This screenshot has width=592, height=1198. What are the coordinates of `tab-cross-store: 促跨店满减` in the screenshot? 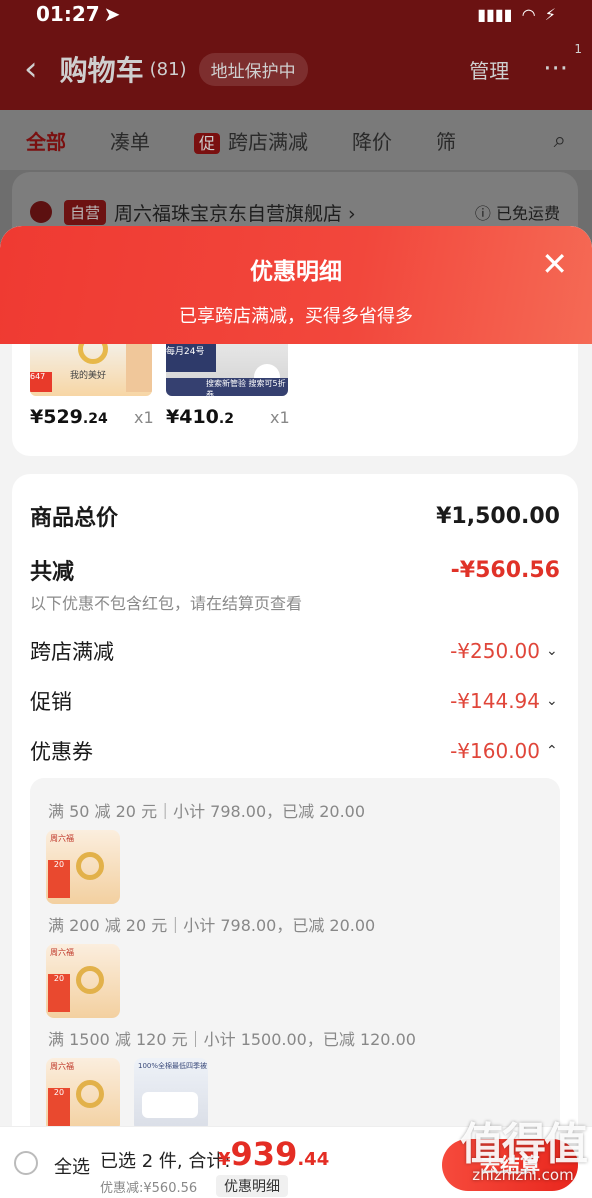 It's located at (251, 140).